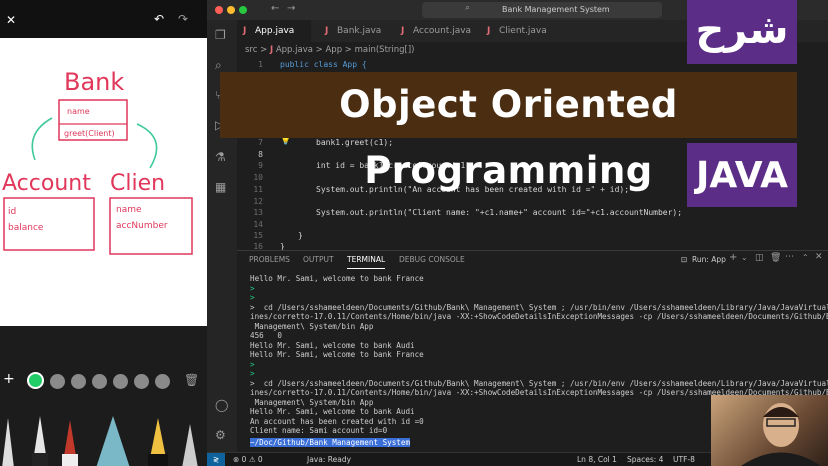 Image resolution: width=828 pixels, height=466 pixels. What do you see at coordinates (35, 380) in the screenshot?
I see `color-swatch-green` at bounding box center [35, 380].